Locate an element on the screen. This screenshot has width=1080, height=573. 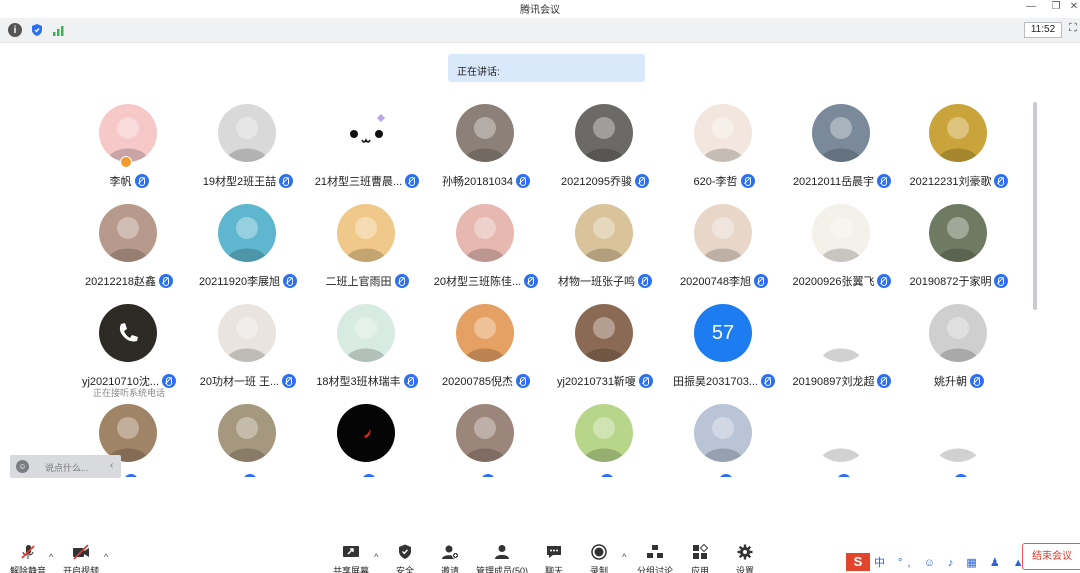
participant-tile: 20212011岳晨宇 is located at coordinates (842, 152).